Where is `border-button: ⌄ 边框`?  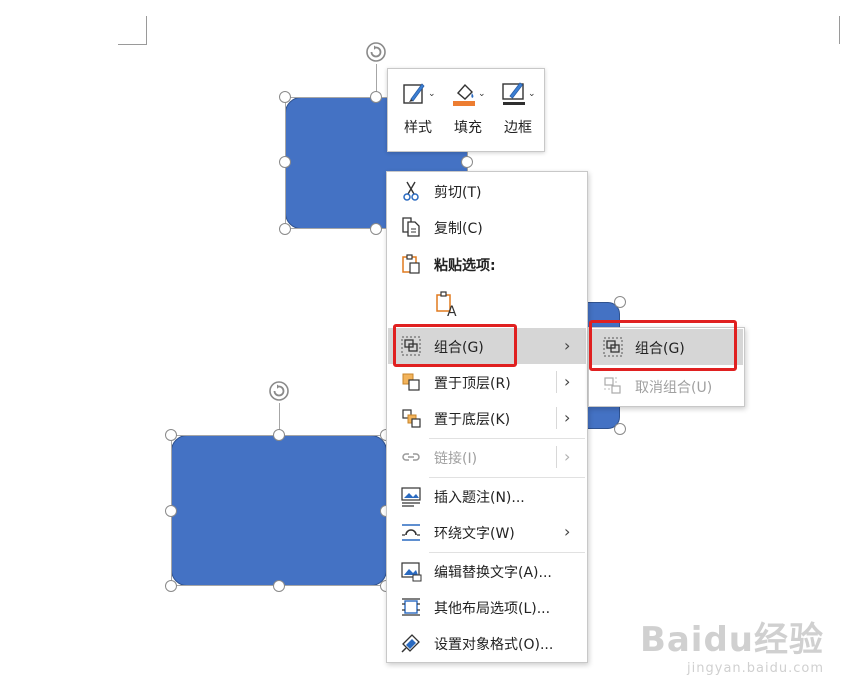 border-button: ⌄ 边框 is located at coordinates (518, 111).